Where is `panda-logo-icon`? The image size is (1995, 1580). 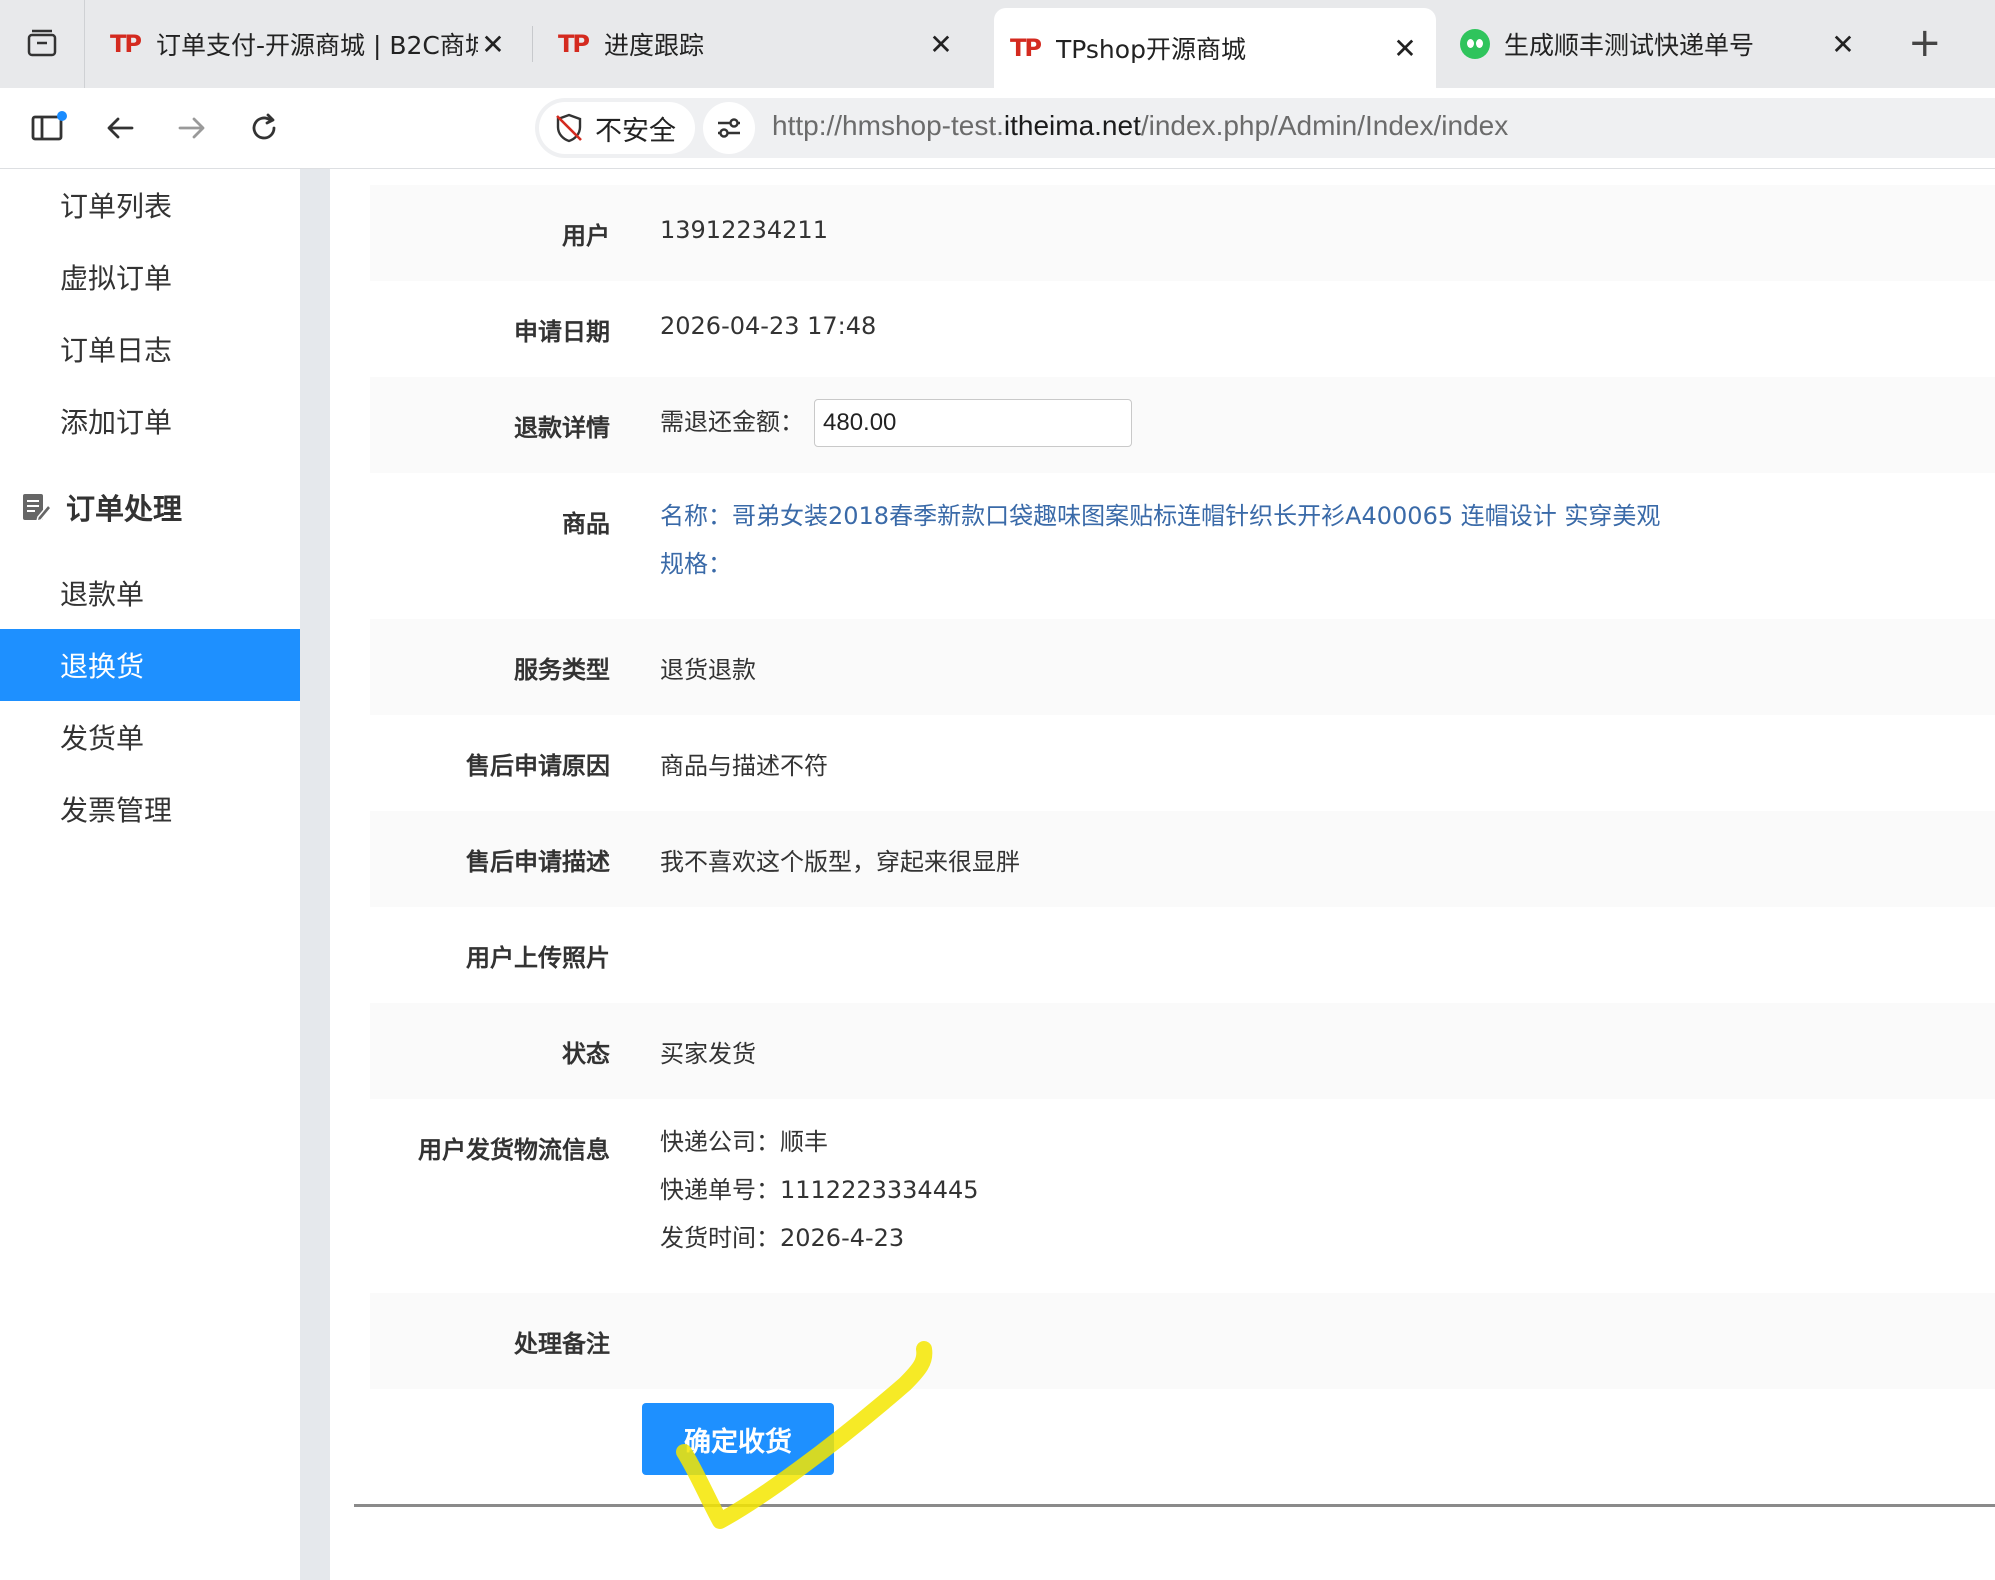
panda-logo-icon is located at coordinates (1475, 44).